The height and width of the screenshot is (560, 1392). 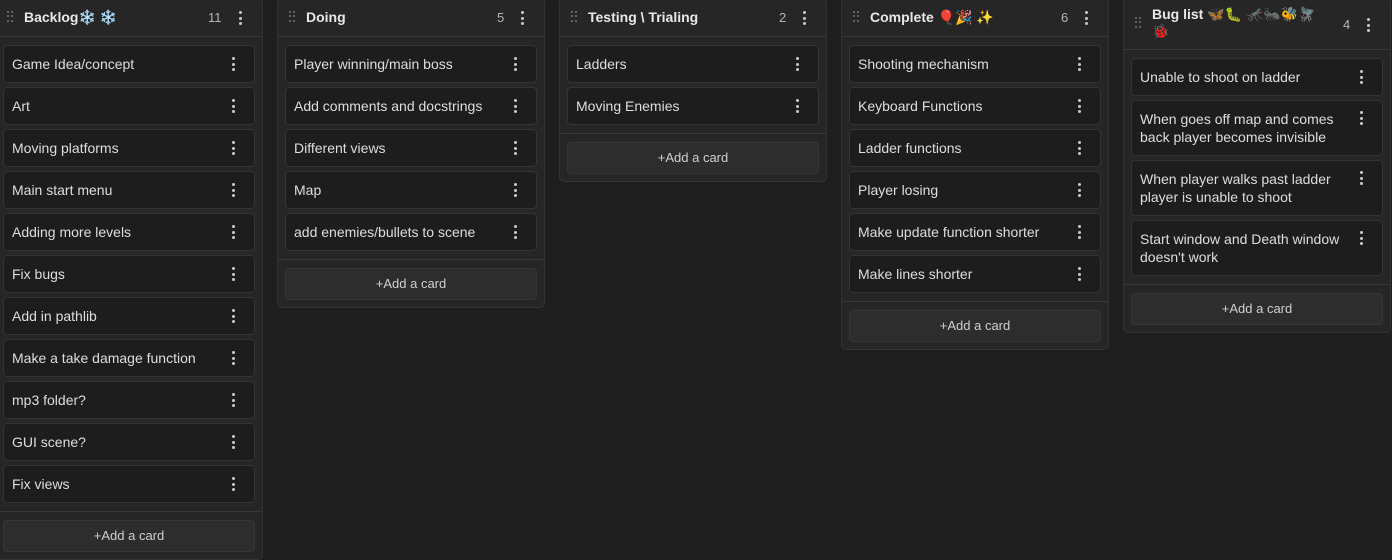 I want to click on card-title: Moving Enemies, so click(x=628, y=106).